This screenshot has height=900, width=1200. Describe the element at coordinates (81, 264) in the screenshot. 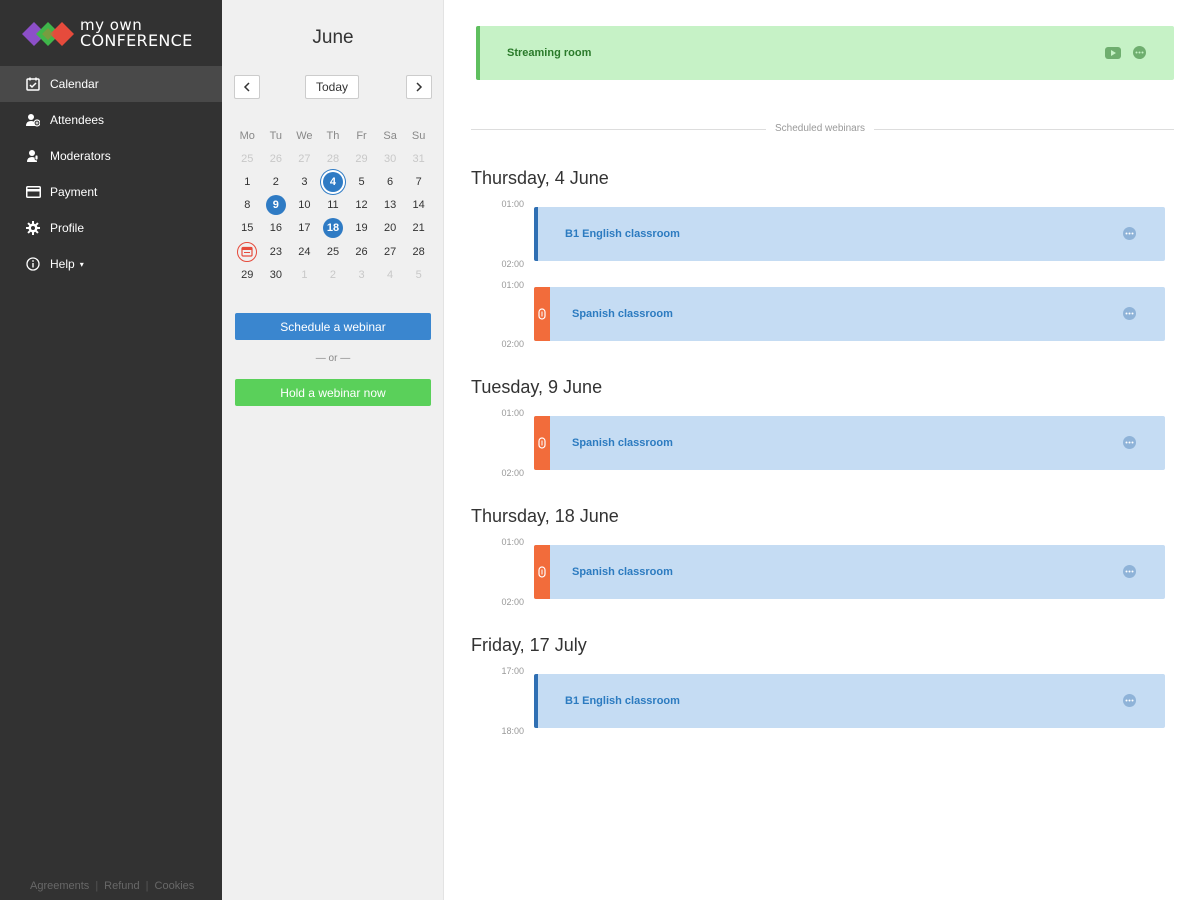

I see `chevron-down-icon: ▾` at that location.